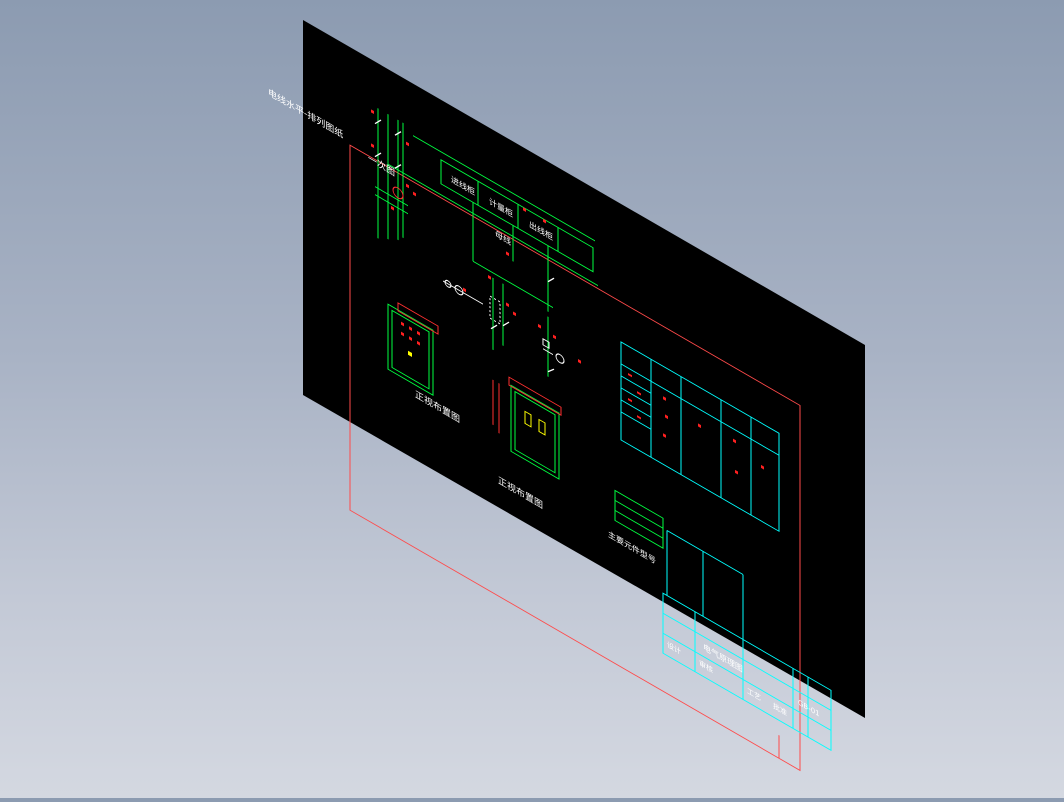 This screenshot has height=802, width=1064. What do you see at coordinates (780, 709) in the screenshot?
I see `title-block-label-4: 批准` at bounding box center [780, 709].